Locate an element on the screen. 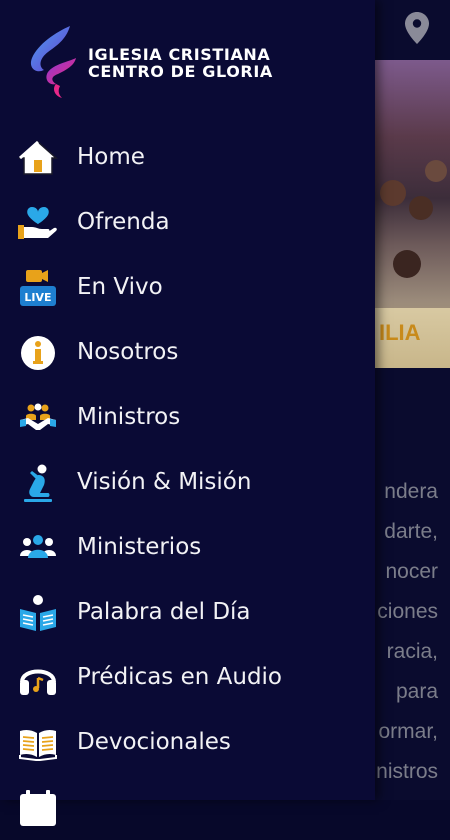 The image size is (450, 840). svg-text: LIVE is located at coordinates (37, 297).